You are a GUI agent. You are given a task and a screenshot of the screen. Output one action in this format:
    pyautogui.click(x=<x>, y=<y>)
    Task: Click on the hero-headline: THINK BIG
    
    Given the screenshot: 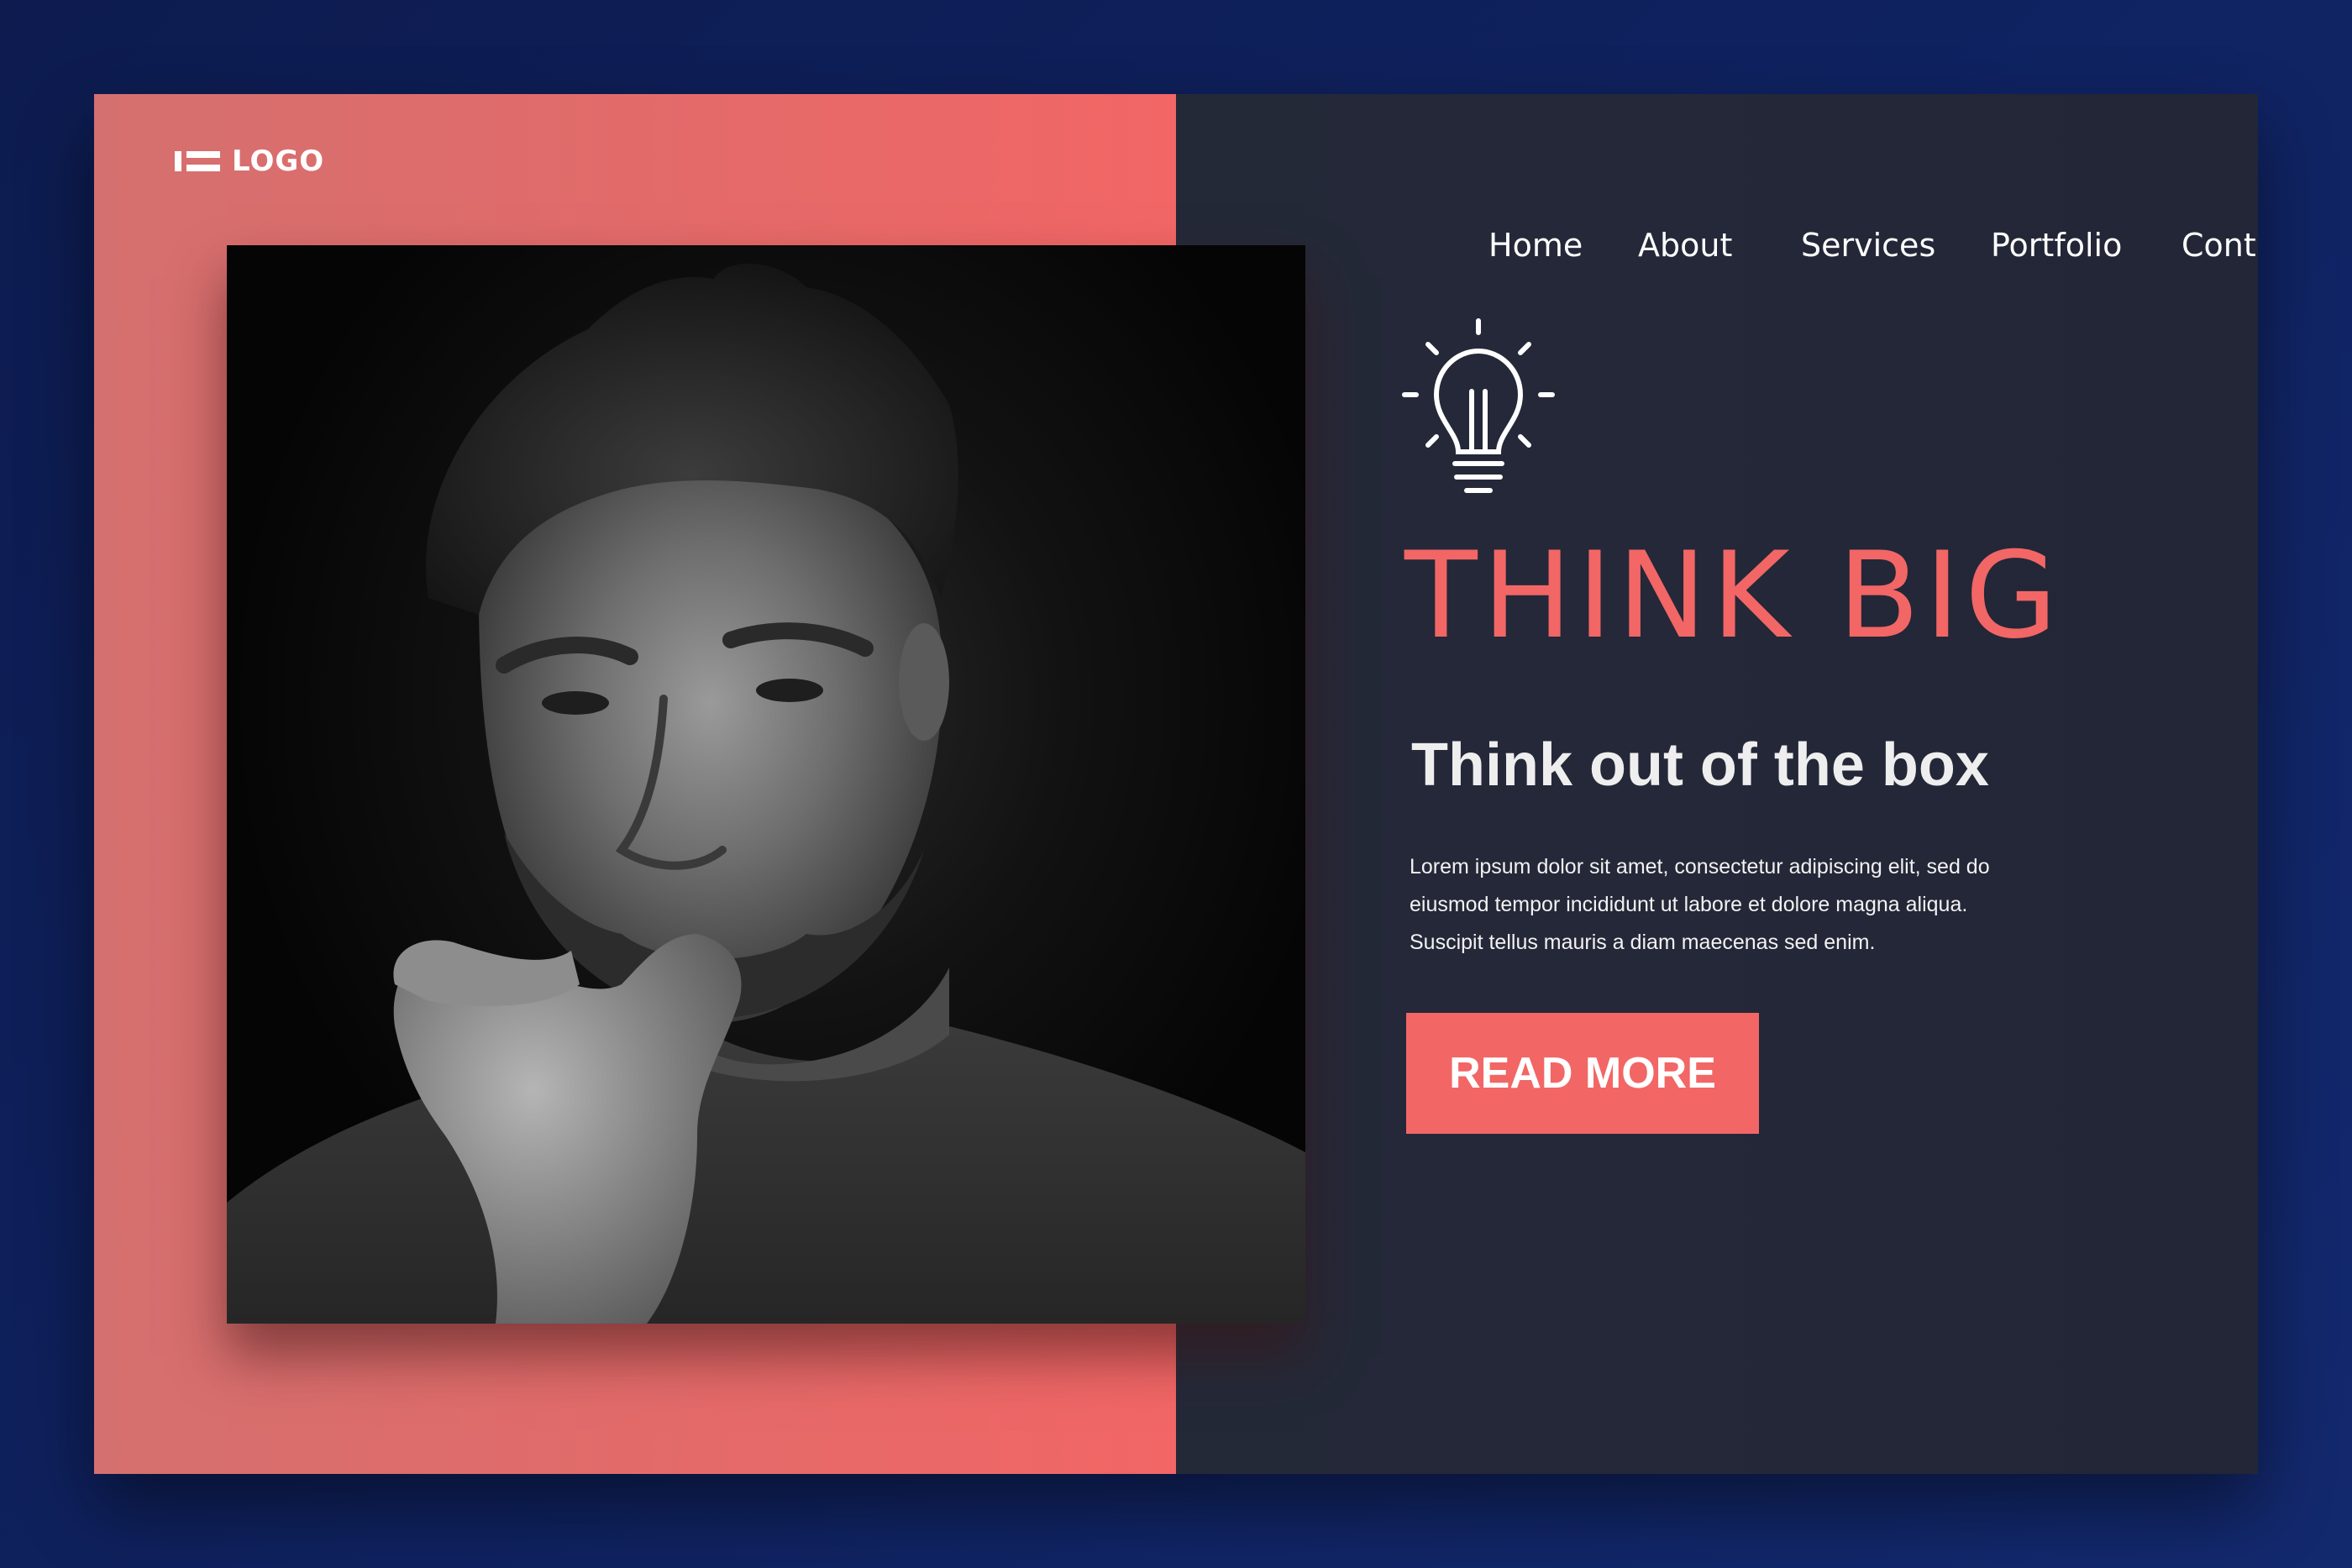 What is the action you would take?
    pyautogui.click(x=1733, y=596)
    